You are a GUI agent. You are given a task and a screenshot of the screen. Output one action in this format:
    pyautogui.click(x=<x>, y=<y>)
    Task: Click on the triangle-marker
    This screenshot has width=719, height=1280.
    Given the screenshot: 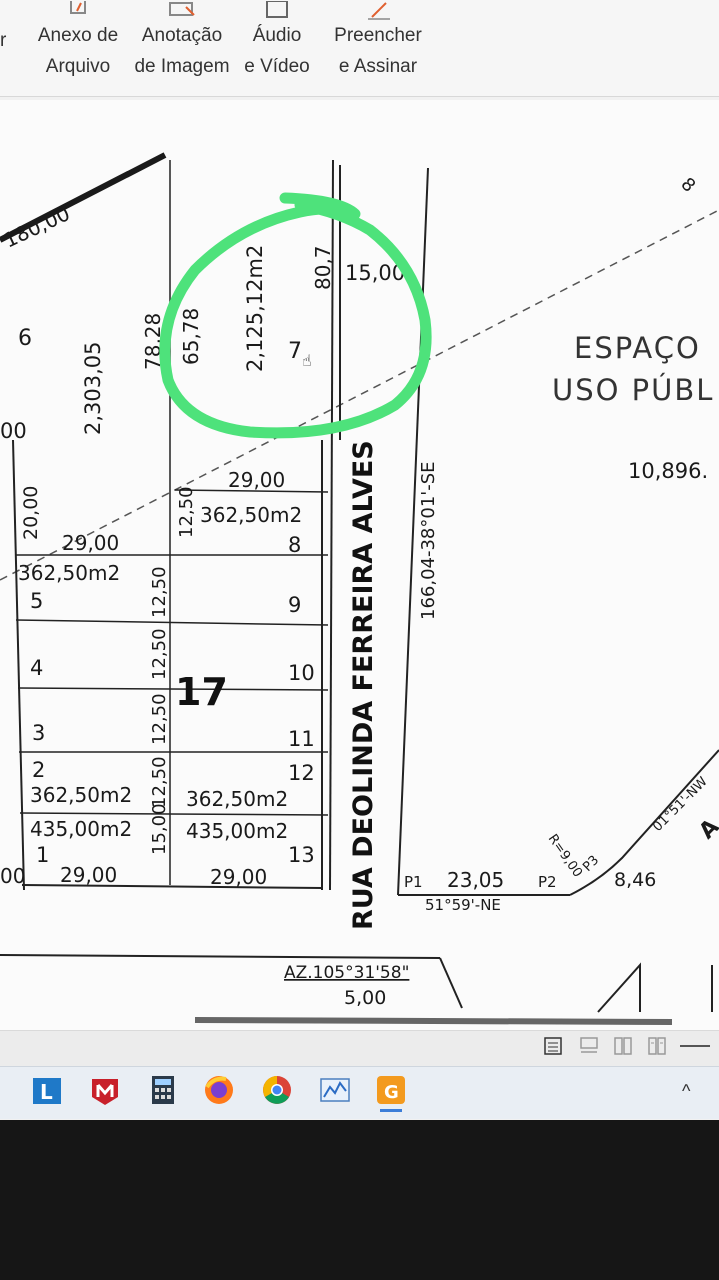 What is the action you would take?
    pyautogui.click(x=619, y=987)
    